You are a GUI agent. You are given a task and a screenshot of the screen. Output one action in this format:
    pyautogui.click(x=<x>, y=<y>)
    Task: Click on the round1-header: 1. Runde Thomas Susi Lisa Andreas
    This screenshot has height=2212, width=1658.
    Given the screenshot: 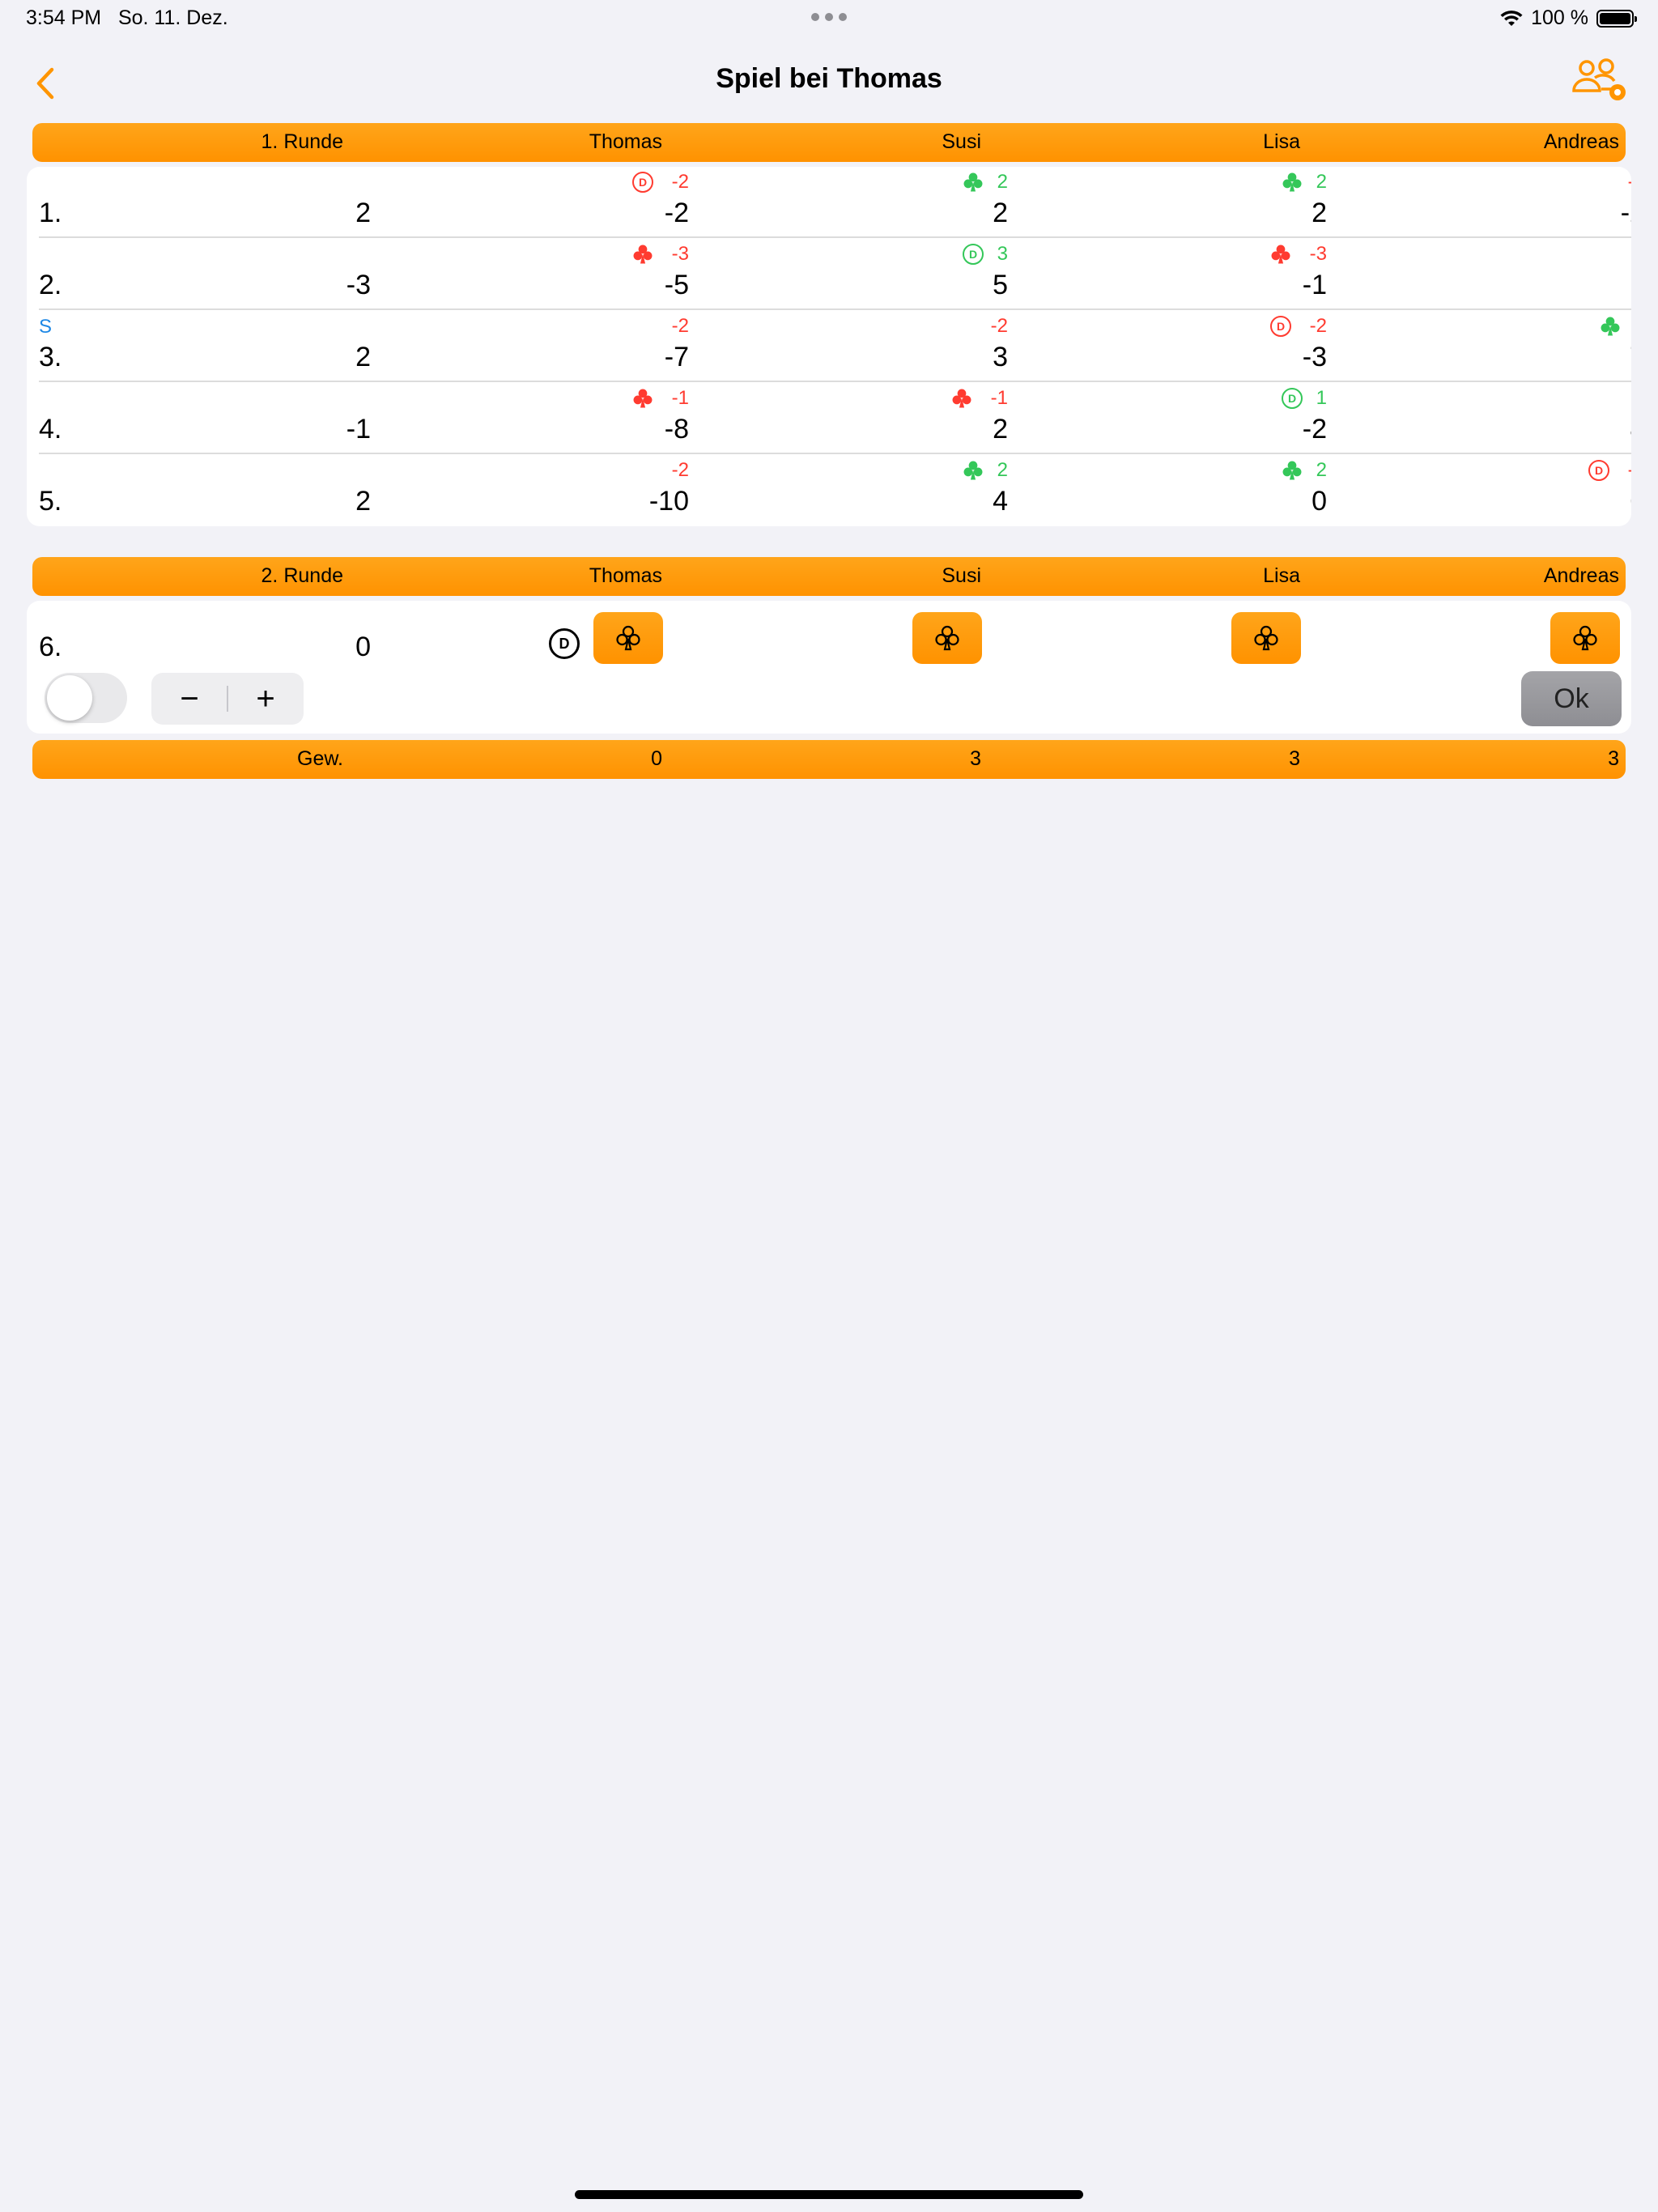 What is the action you would take?
    pyautogui.click(x=829, y=142)
    